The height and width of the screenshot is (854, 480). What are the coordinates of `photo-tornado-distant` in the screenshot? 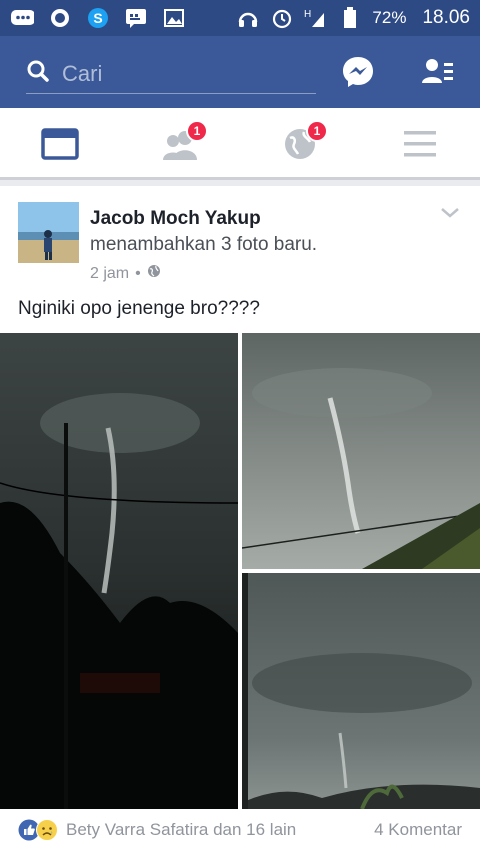 It's located at (361, 691).